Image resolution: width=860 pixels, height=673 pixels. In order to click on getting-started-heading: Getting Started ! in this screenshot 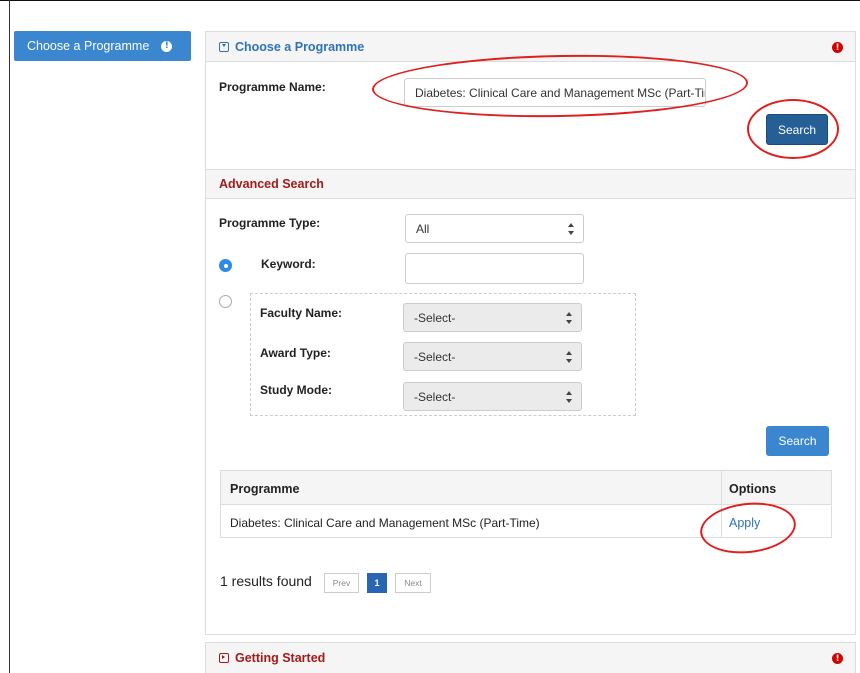, I will do `click(530, 657)`.